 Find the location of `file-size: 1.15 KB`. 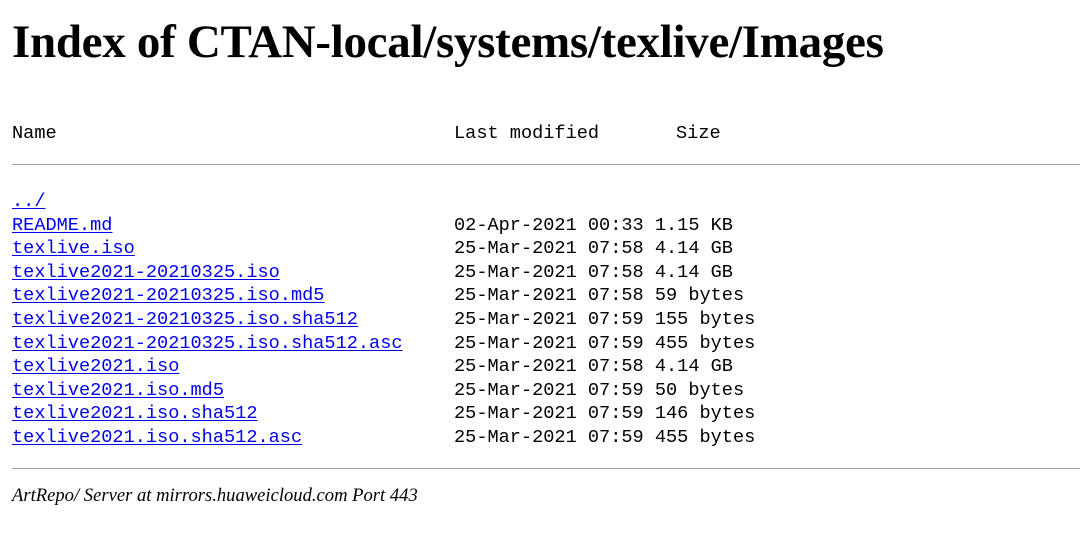

file-size: 1.15 KB is located at coordinates (693, 225).